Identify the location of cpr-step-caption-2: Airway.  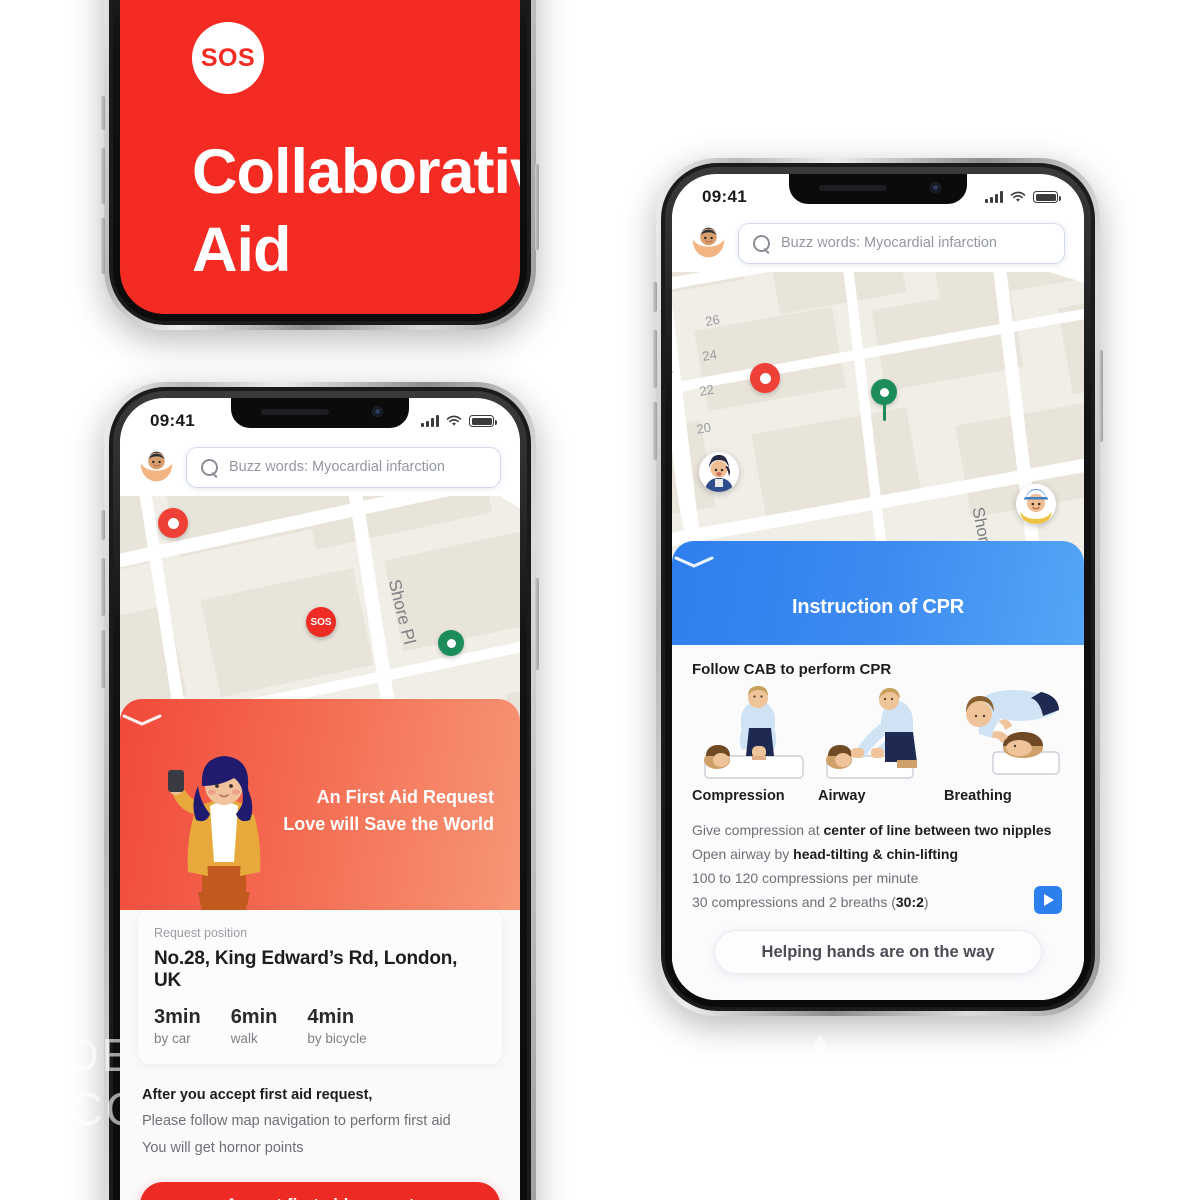
(842, 795).